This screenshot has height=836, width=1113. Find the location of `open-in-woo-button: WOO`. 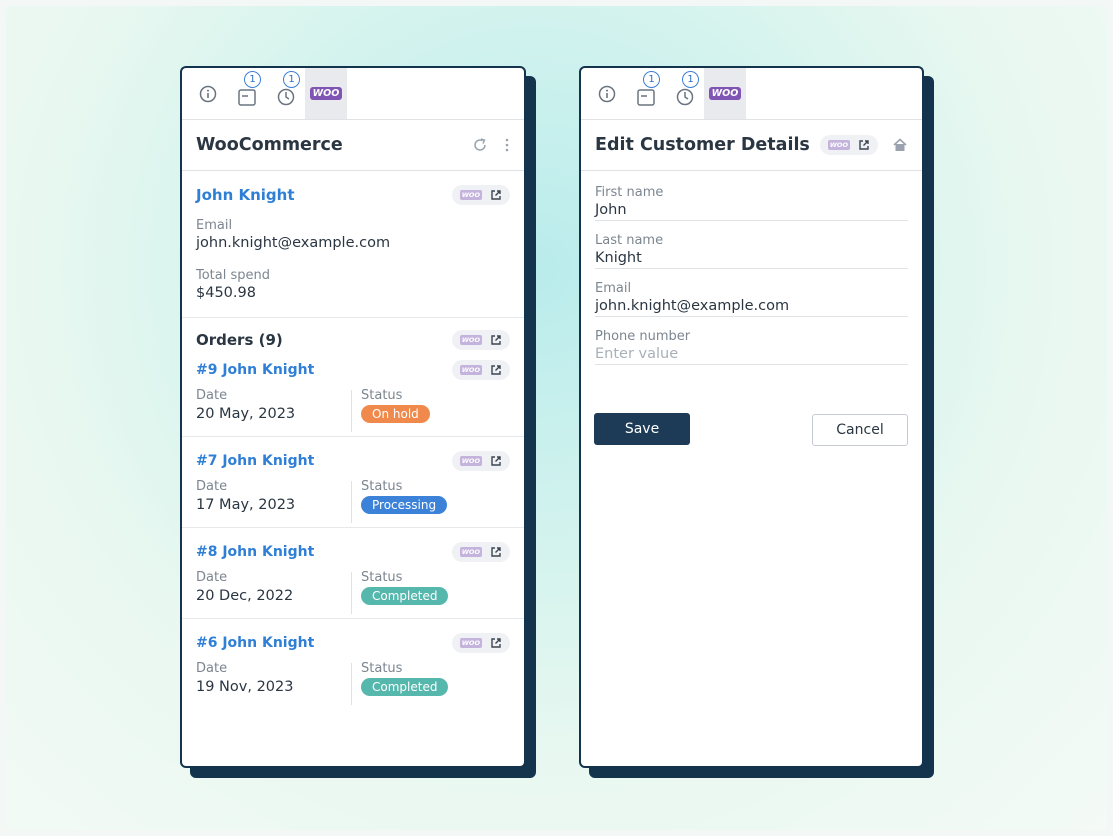

open-in-woo-button: WOO is located at coordinates (480, 195).